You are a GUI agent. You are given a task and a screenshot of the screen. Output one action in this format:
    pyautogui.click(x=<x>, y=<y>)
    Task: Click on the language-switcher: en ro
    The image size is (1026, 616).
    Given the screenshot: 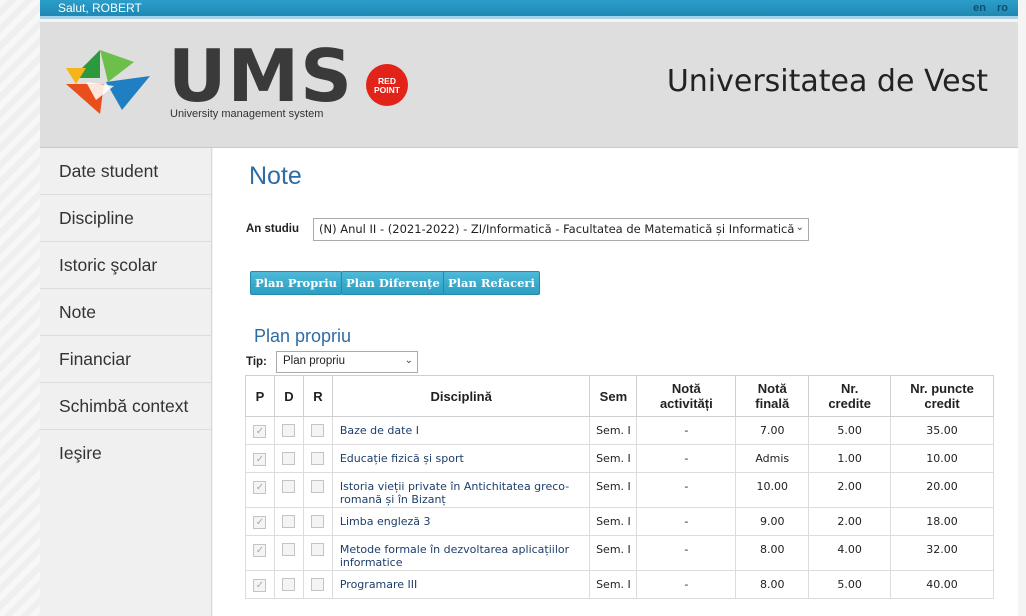 What is the action you would take?
    pyautogui.click(x=986, y=8)
    